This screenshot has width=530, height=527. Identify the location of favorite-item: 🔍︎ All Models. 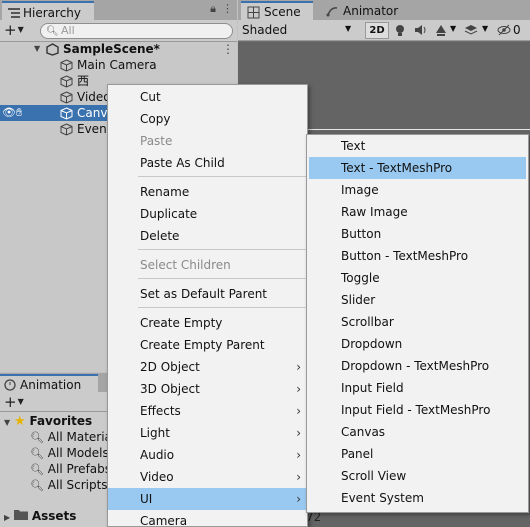
(69, 453).